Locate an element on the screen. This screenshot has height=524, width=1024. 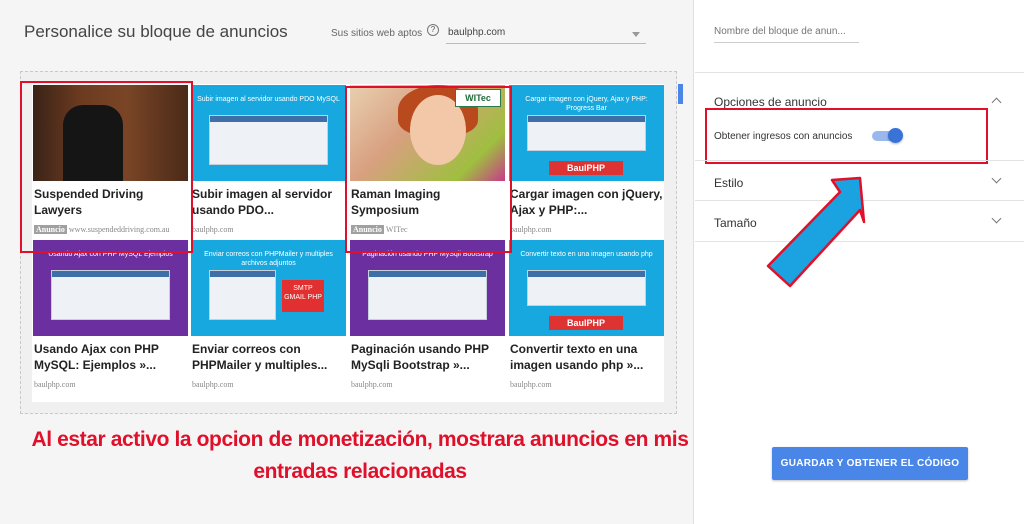
thumb-caption: Convertir texto en una imagen usando php is located at coordinates (586, 254).